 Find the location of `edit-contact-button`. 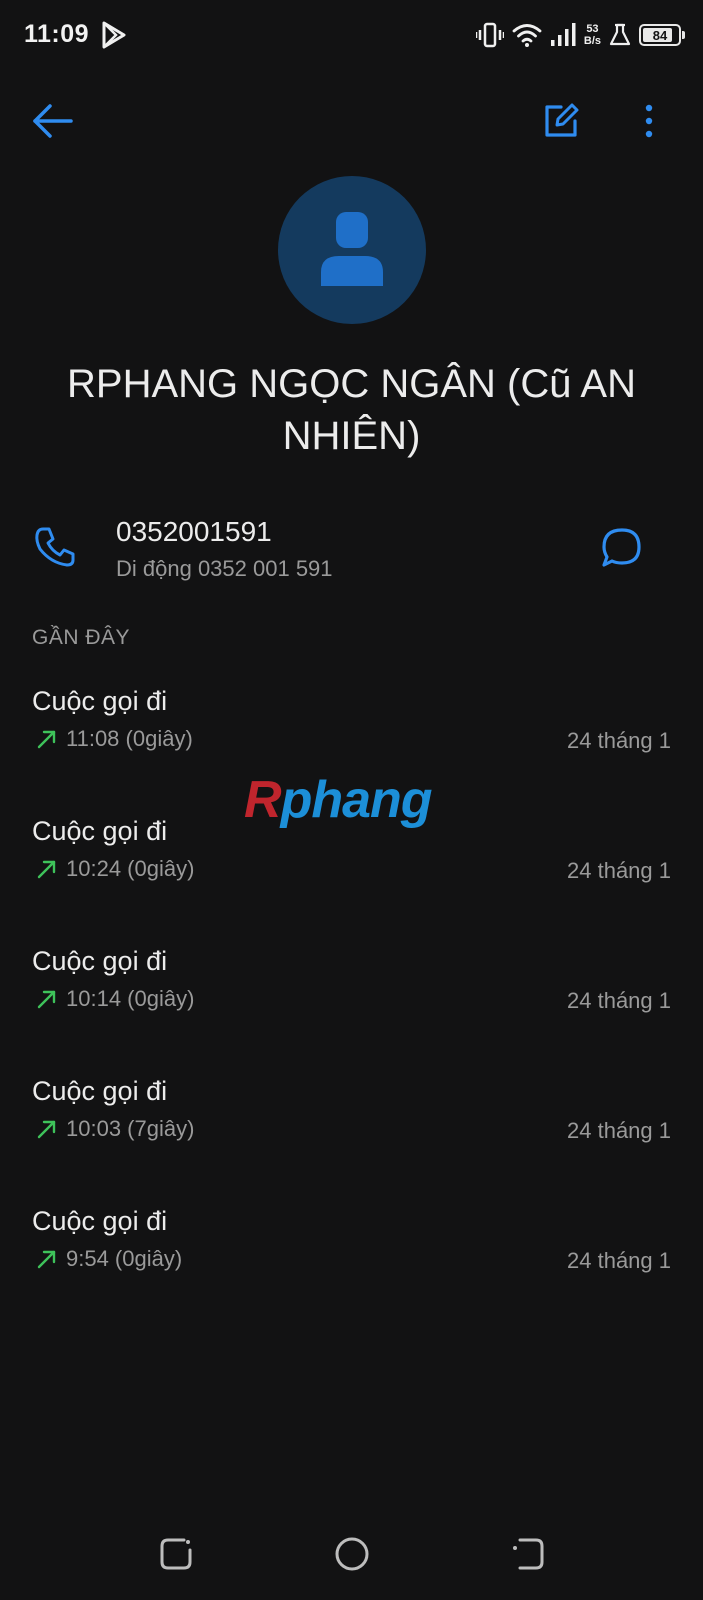

edit-contact-button is located at coordinates (561, 121).